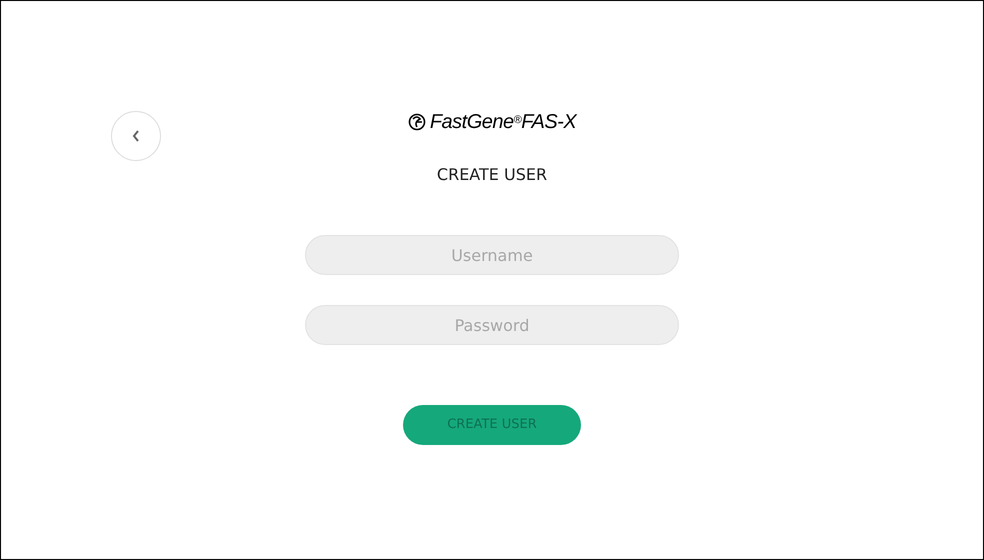 The width and height of the screenshot is (984, 560). What do you see at coordinates (492, 175) in the screenshot?
I see `page-title: CREATE USER` at bounding box center [492, 175].